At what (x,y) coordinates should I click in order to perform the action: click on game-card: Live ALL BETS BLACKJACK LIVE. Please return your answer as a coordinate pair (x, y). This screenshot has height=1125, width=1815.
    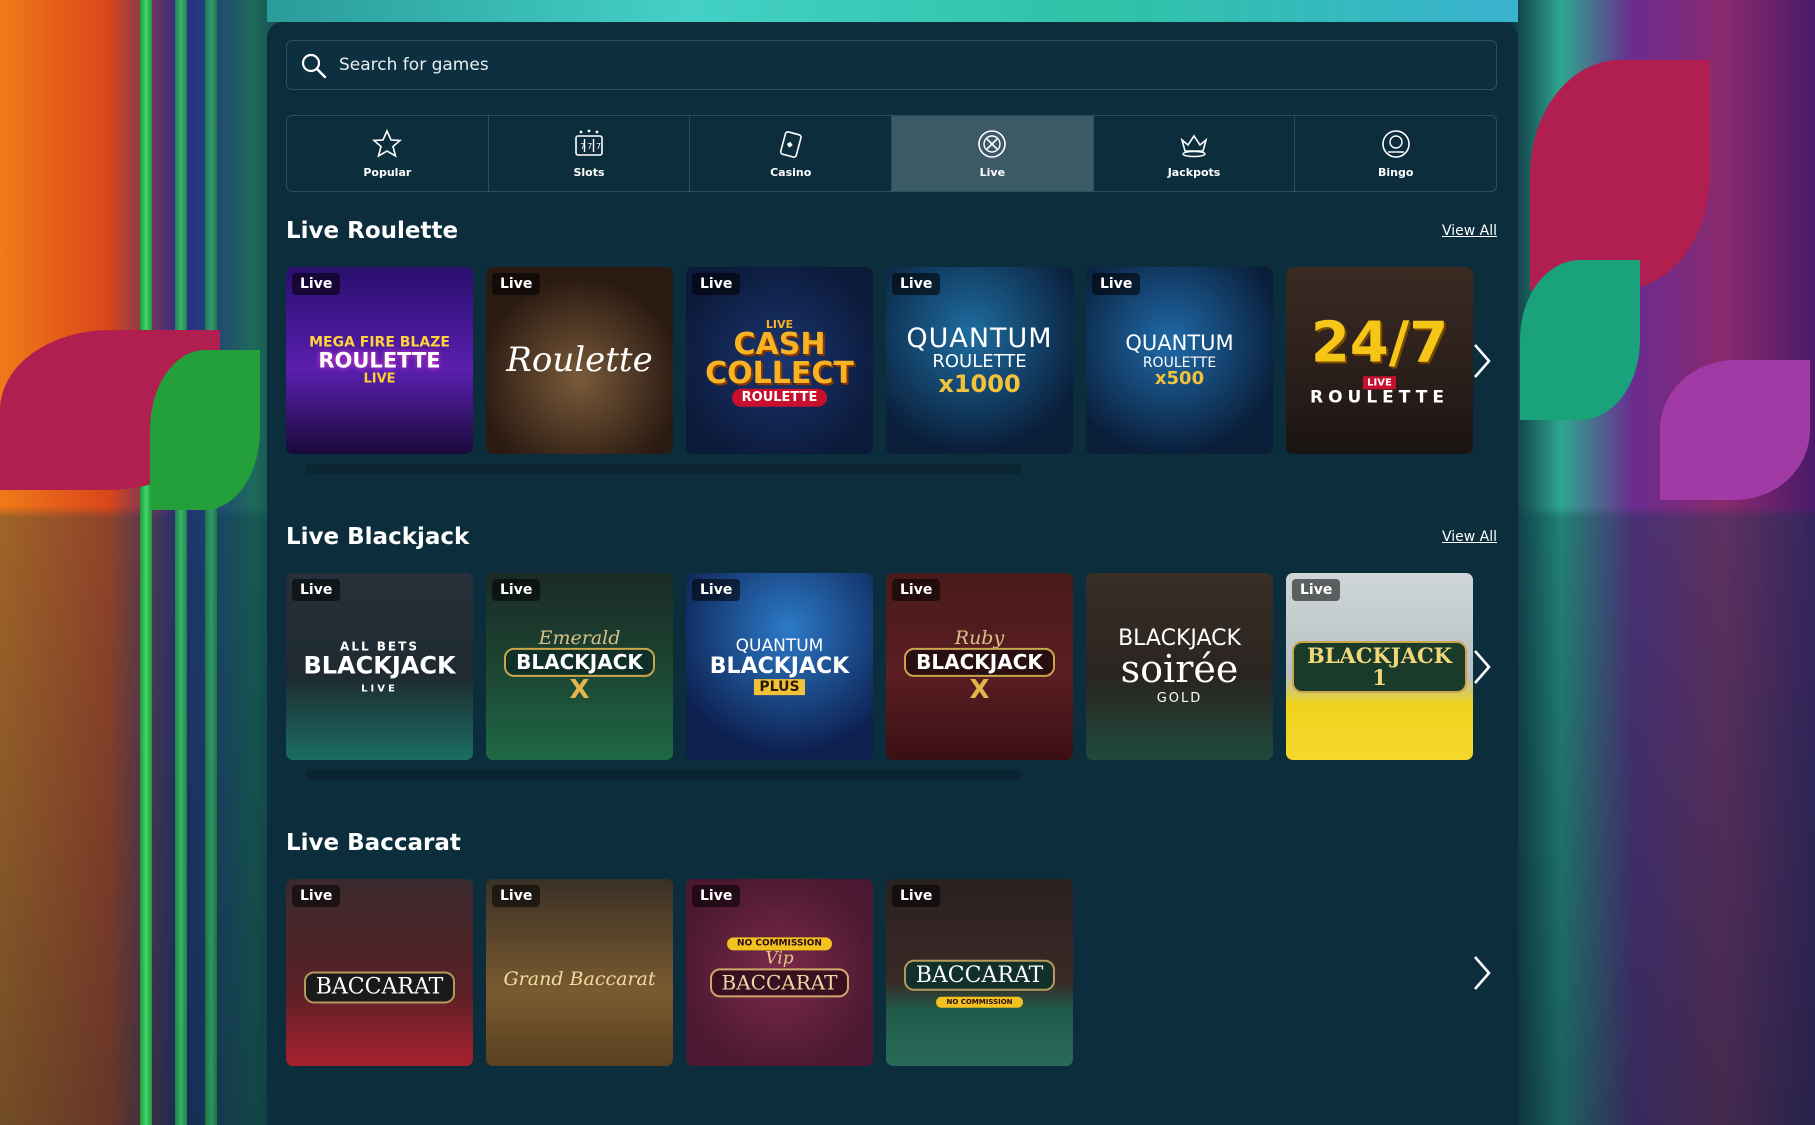
    Looking at the image, I should click on (379, 666).